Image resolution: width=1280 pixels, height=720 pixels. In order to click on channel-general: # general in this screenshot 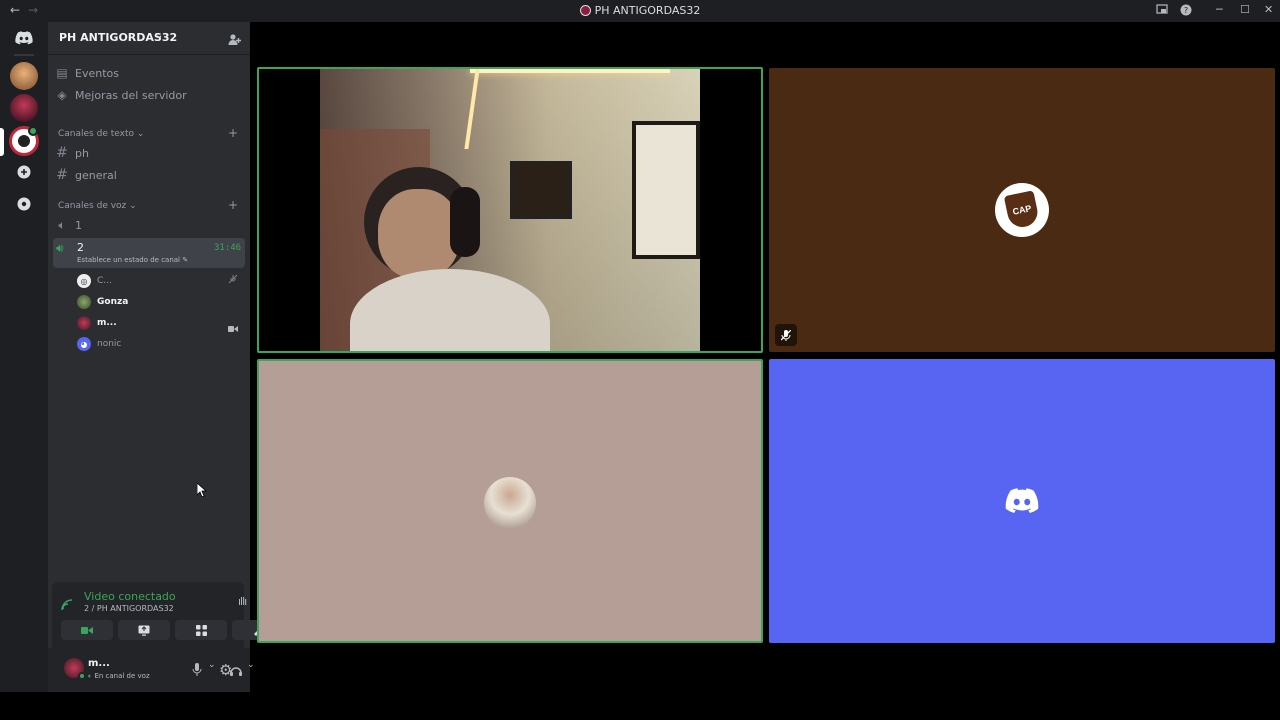, I will do `click(149, 175)`.